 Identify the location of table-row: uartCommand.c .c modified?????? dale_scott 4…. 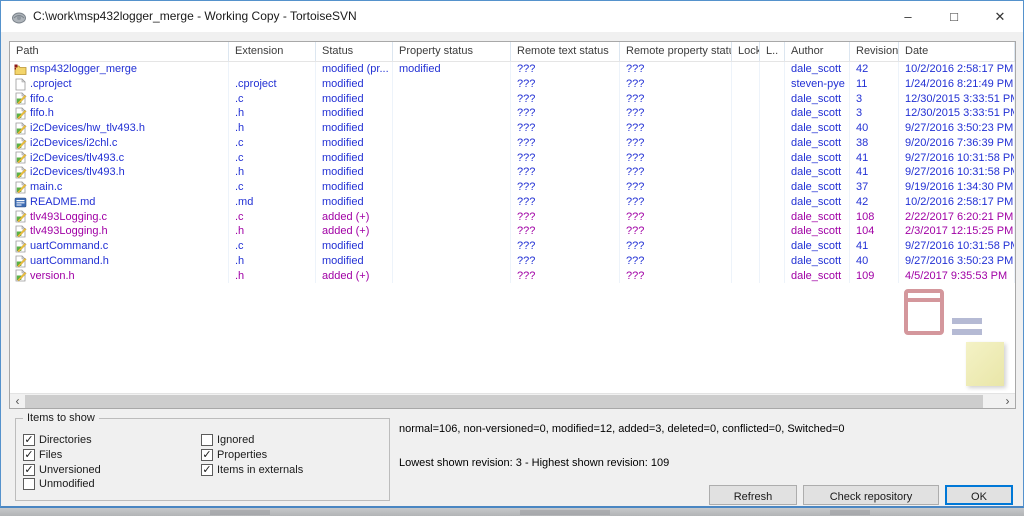
(512, 246).